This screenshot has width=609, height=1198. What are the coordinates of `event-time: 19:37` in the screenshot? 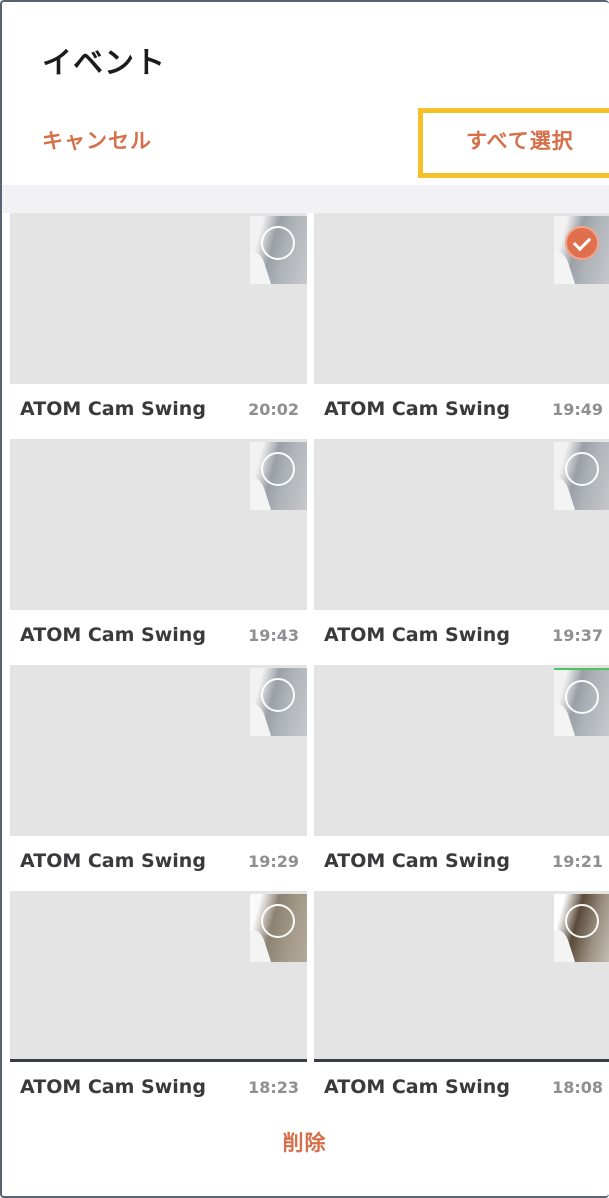 It's located at (577, 635).